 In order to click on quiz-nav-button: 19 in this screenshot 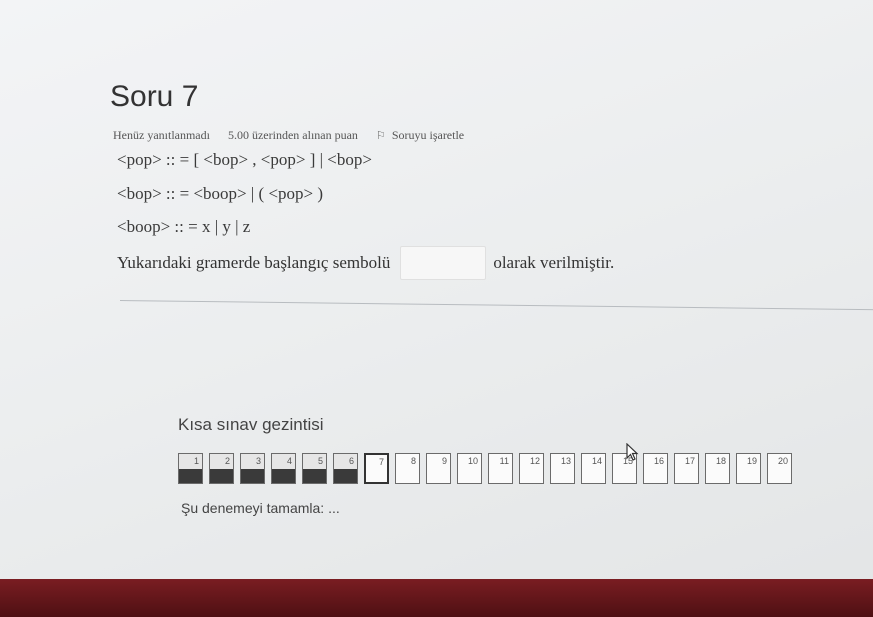, I will do `click(748, 468)`.